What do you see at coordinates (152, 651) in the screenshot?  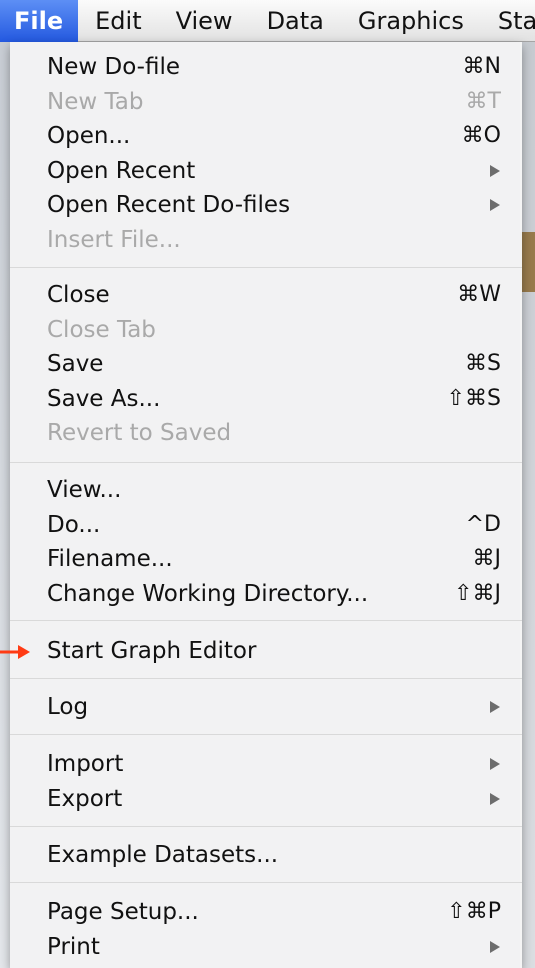 I see `menu-item-label: Start Graph Editor` at bounding box center [152, 651].